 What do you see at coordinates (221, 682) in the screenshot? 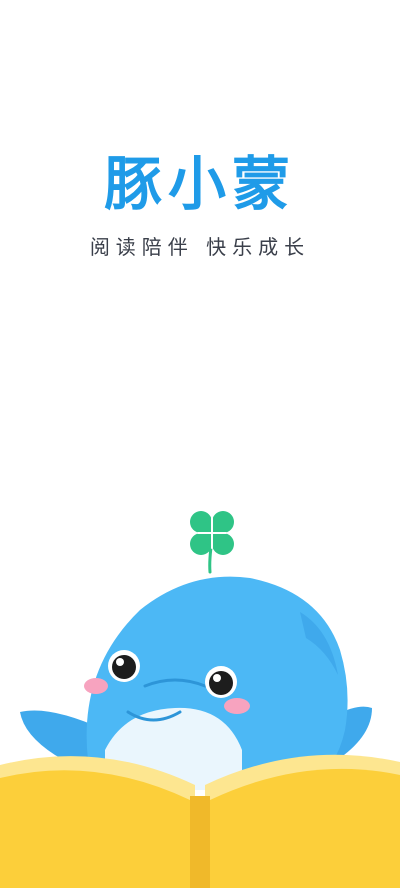
I see `dolphin-right-eye` at bounding box center [221, 682].